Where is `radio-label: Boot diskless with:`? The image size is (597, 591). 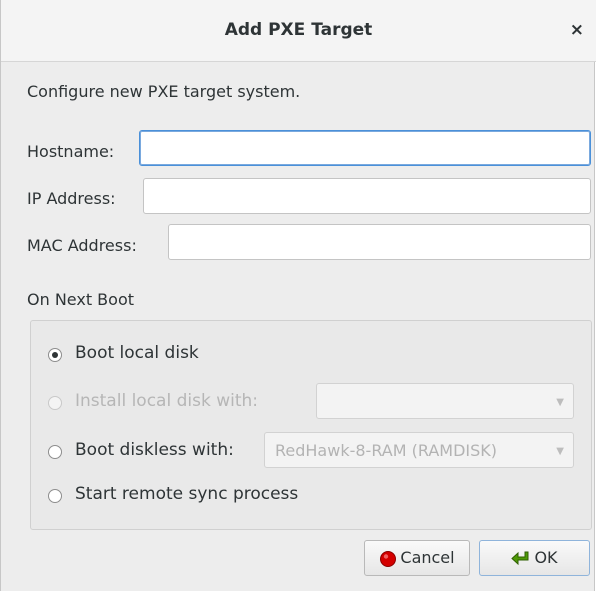 radio-label: Boot diskless with: is located at coordinates (154, 450).